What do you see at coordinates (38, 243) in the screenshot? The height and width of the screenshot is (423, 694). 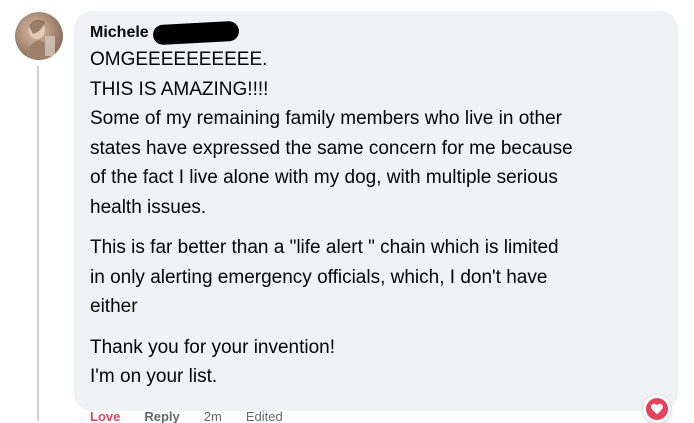 I see `thread-line` at bounding box center [38, 243].